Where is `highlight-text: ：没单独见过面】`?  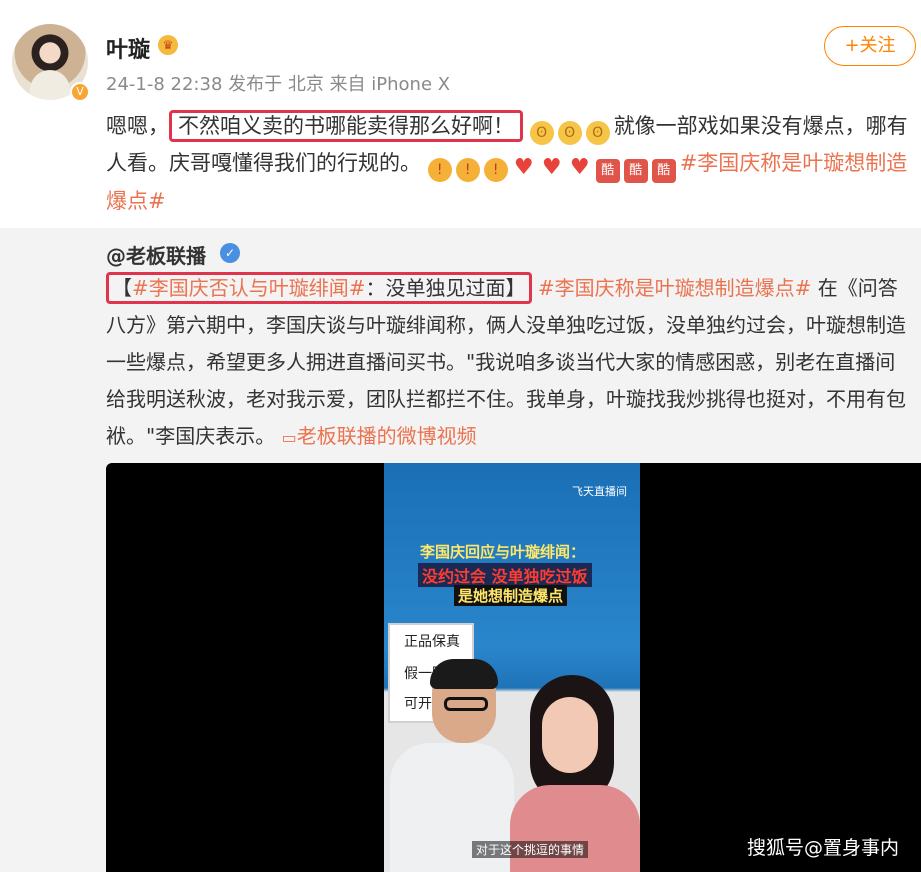 highlight-text: ：没单独见过面】 is located at coordinates (445, 288).